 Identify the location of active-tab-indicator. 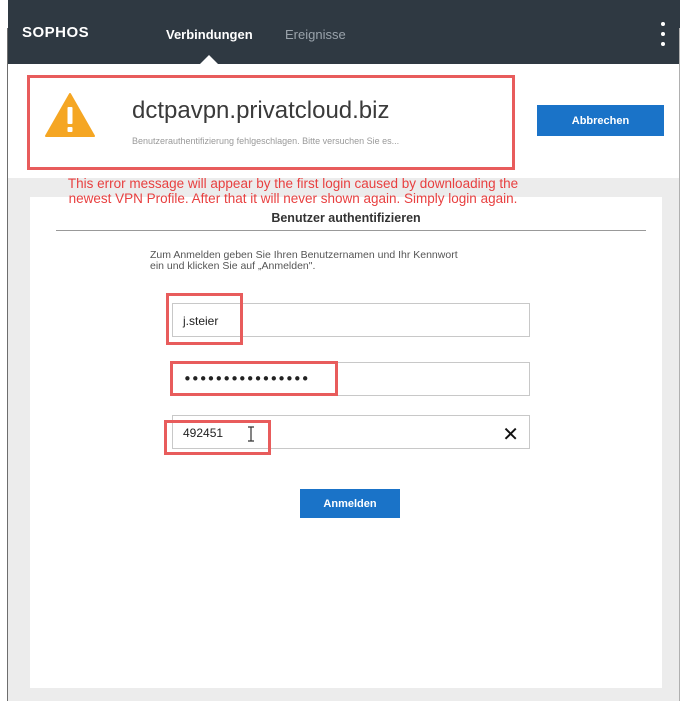
(209, 59).